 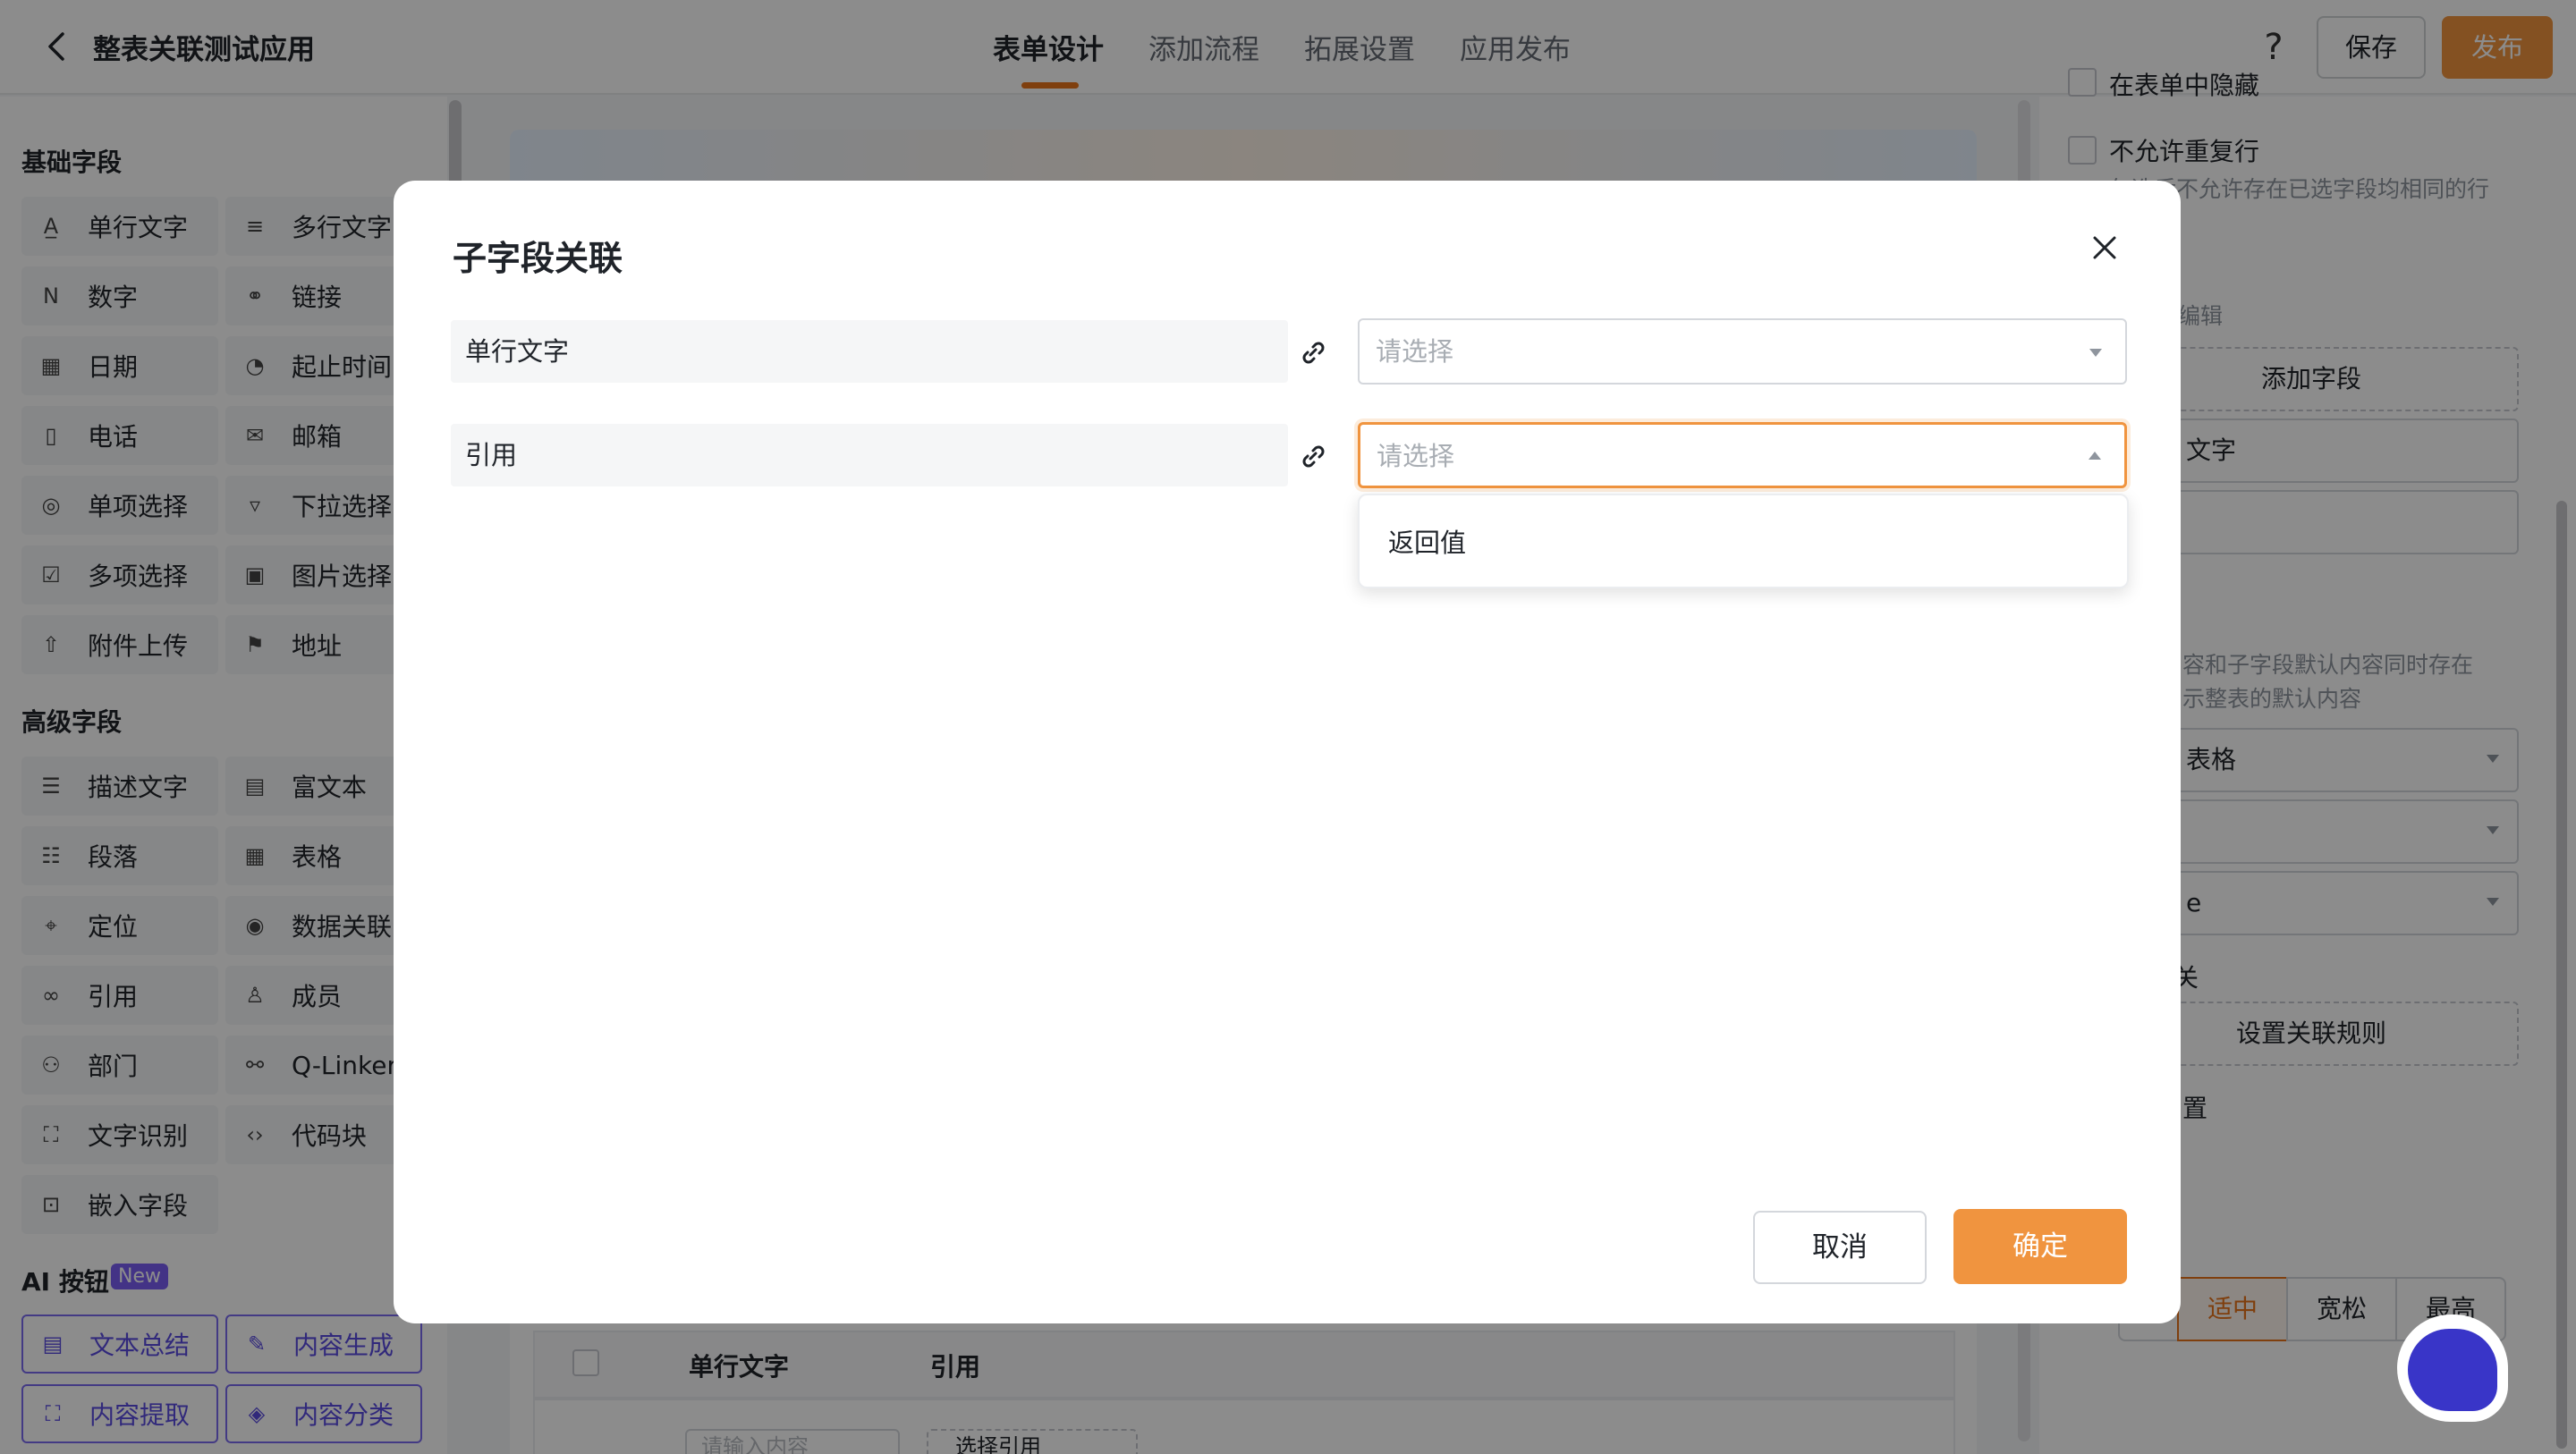 What do you see at coordinates (2040, 1246) in the screenshot?
I see `confirm-button: 确定` at bounding box center [2040, 1246].